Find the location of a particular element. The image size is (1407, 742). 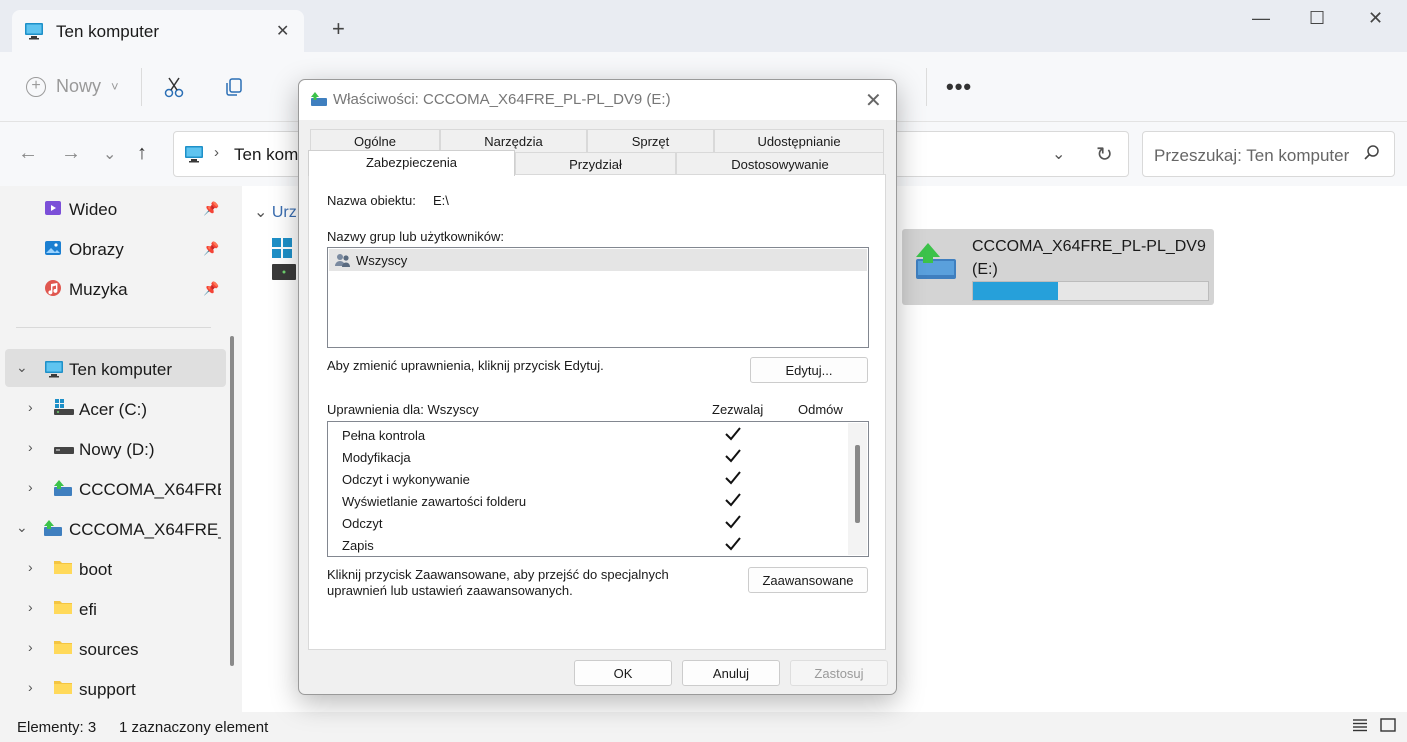

tab-ten-komputer: Ten komputer ✕ is located at coordinates (158, 31).